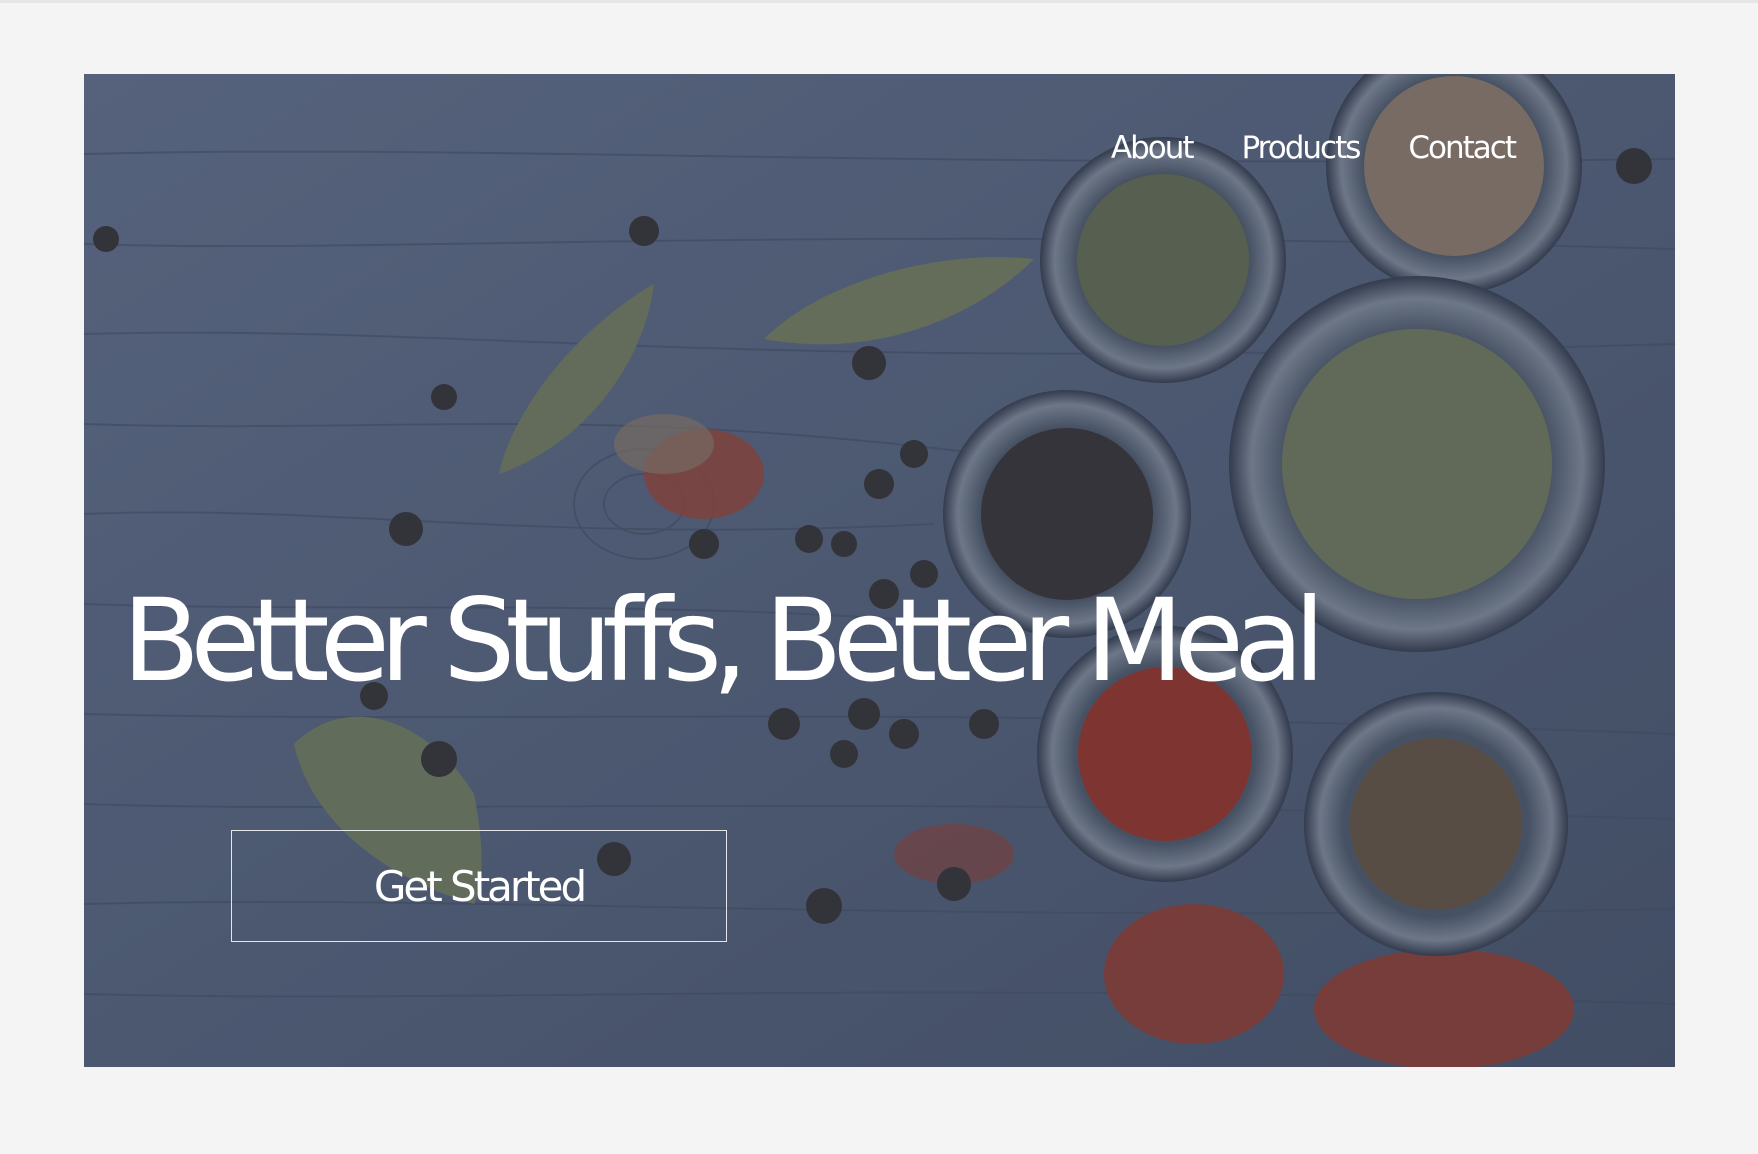  What do you see at coordinates (723, 640) in the screenshot?
I see `hero-headline: Better Stuffs, Better Meal` at bounding box center [723, 640].